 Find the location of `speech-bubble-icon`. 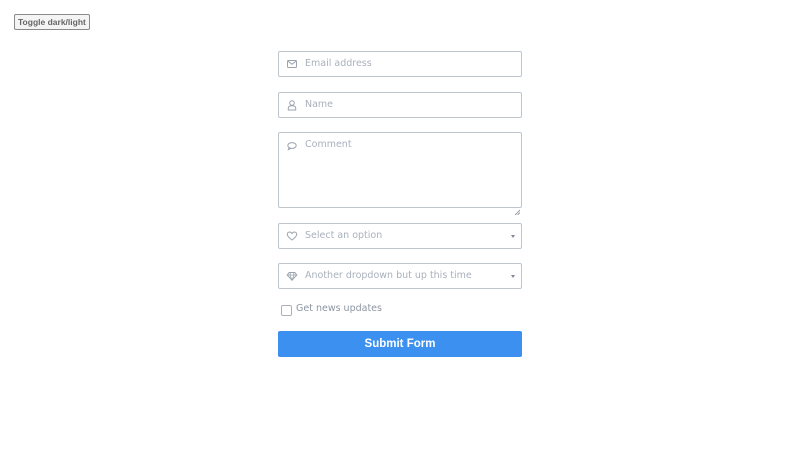

speech-bubble-icon is located at coordinates (292, 146).